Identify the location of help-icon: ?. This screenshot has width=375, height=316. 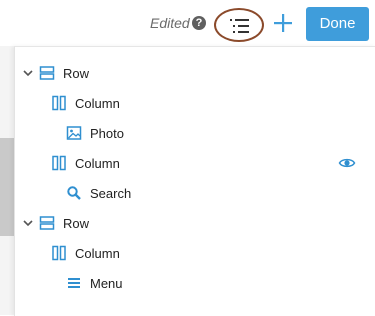
(199, 23).